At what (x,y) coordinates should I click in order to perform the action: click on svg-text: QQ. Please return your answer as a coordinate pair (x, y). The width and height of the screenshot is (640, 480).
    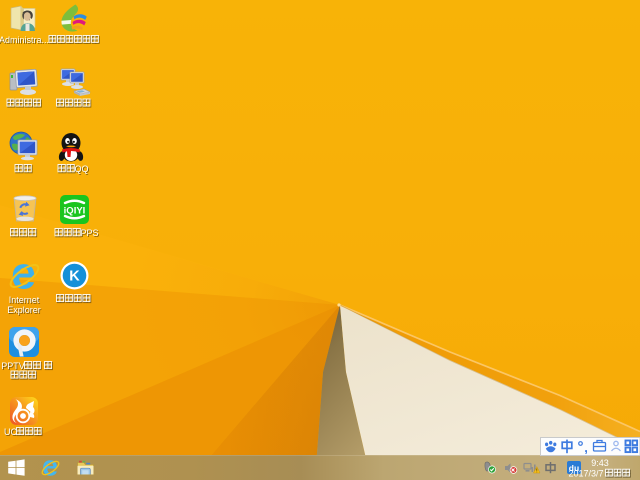
    Looking at the image, I should click on (81, 169).